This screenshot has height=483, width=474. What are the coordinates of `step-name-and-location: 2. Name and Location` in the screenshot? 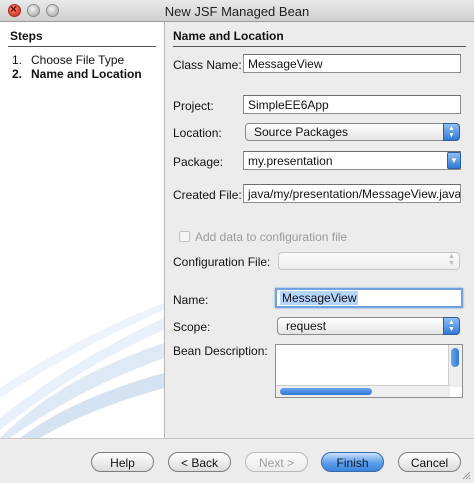 It's located at (77, 74).